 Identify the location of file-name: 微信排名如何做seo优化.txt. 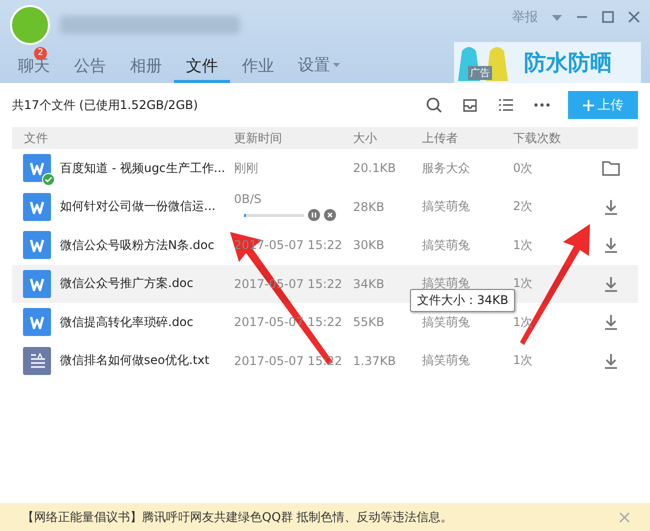
(147, 361).